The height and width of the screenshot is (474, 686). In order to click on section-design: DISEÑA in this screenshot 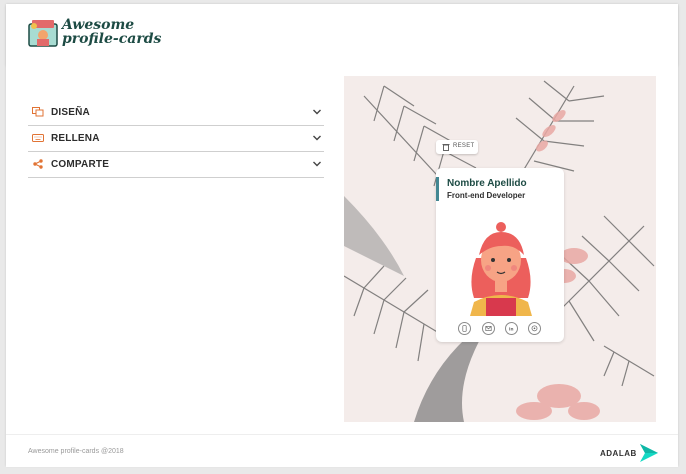, I will do `click(176, 113)`.